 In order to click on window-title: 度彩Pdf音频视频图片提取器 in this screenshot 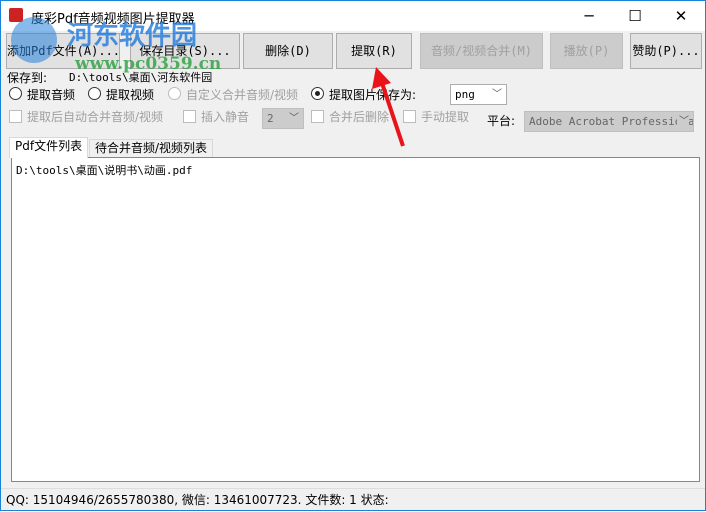, I will do `click(113, 19)`.